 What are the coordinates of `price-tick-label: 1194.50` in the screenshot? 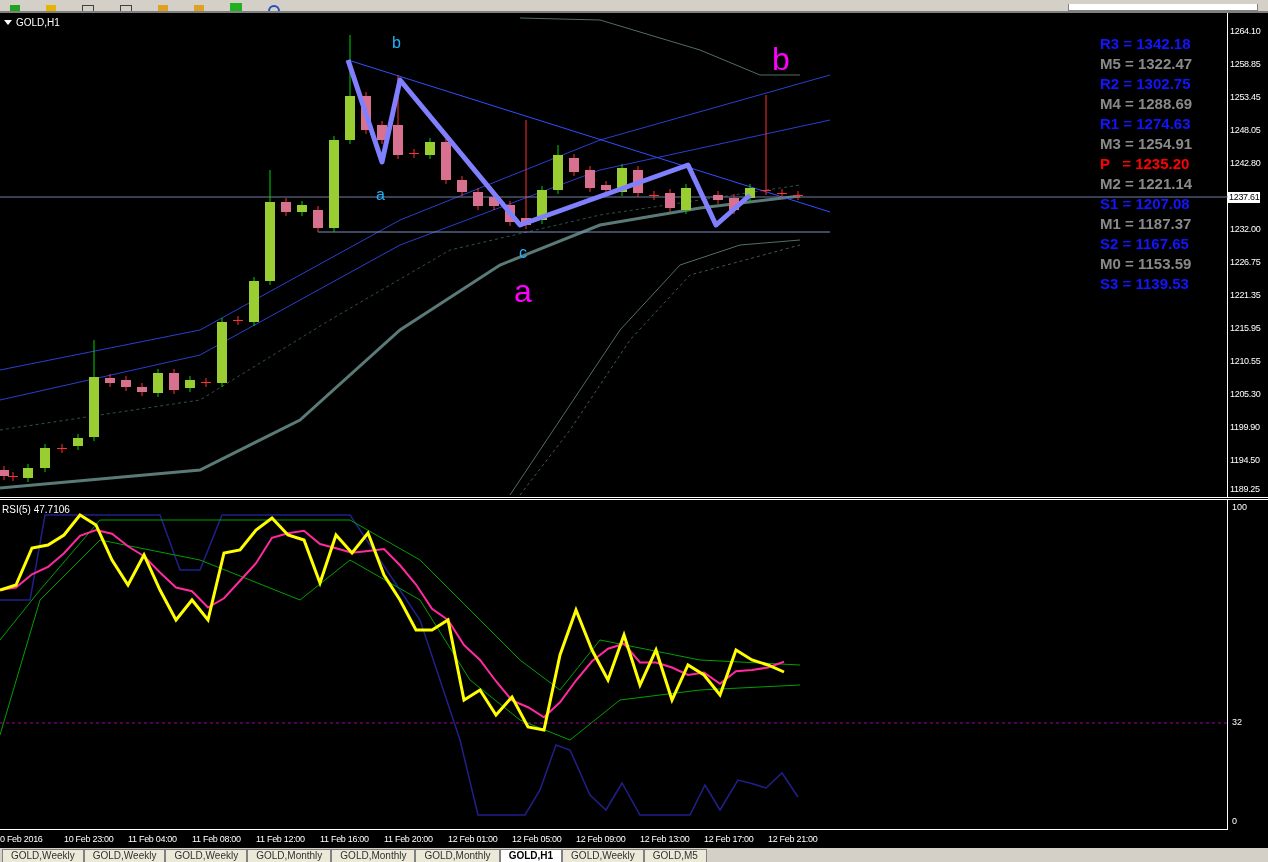 It's located at (1245, 460).